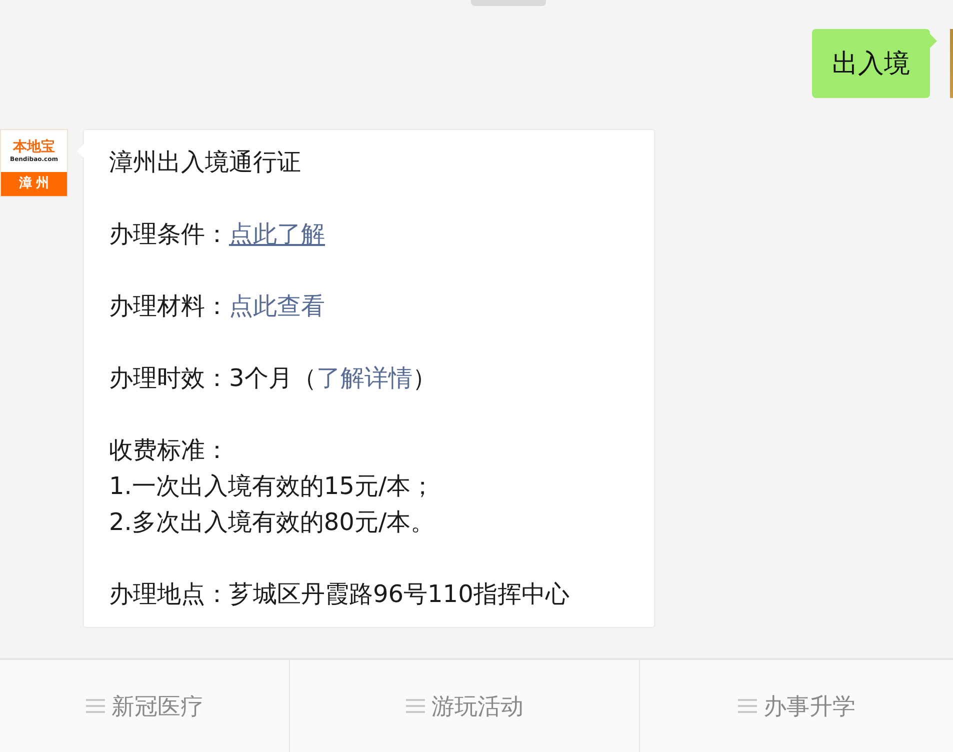  Describe the element at coordinates (277, 234) in the screenshot. I see `link: 点此了解` at that location.